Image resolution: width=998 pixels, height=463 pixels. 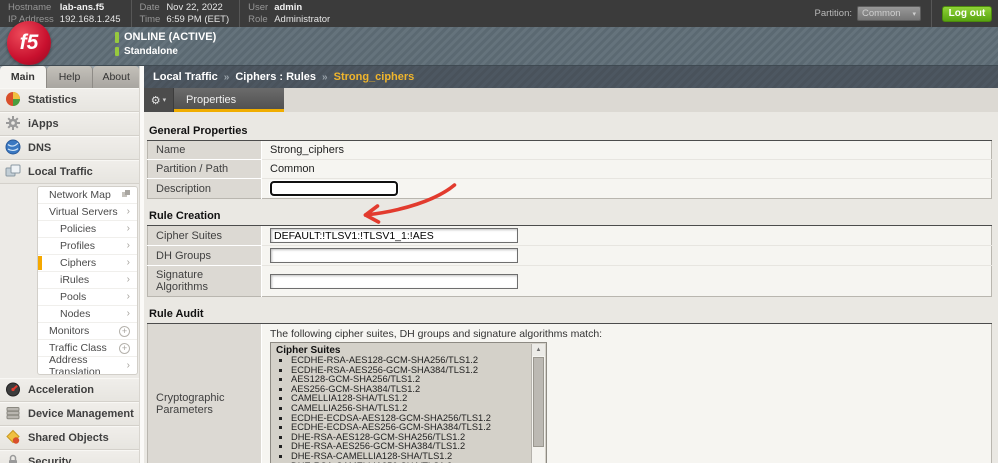 What do you see at coordinates (931, 13) in the screenshot?
I see `divider` at bounding box center [931, 13].